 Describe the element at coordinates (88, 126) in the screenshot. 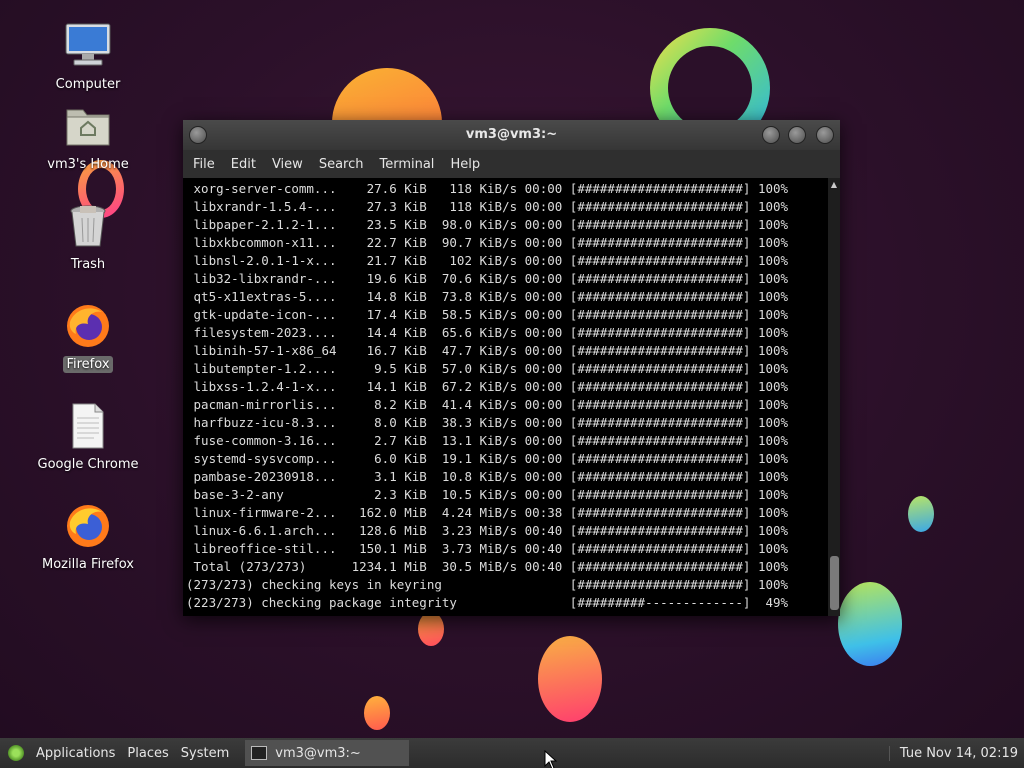

I see `home-folder-icon` at that location.